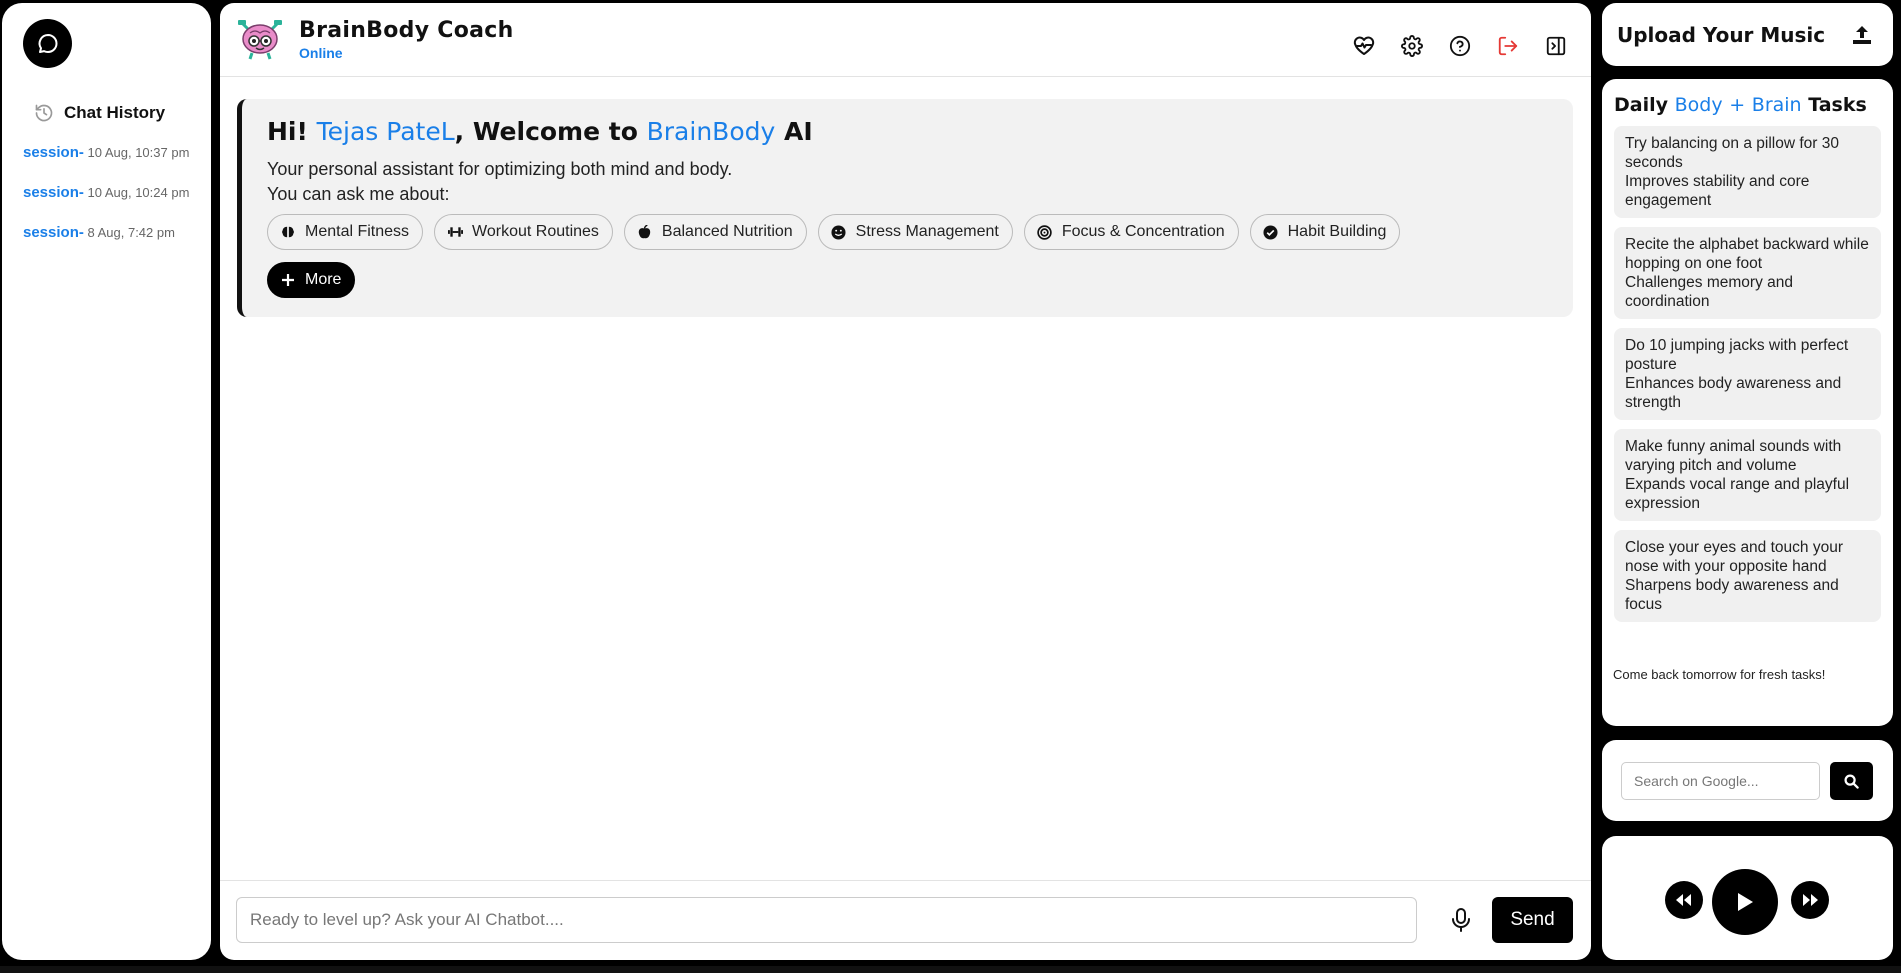 The width and height of the screenshot is (1901, 973). I want to click on send-button: Send, so click(1532, 920).